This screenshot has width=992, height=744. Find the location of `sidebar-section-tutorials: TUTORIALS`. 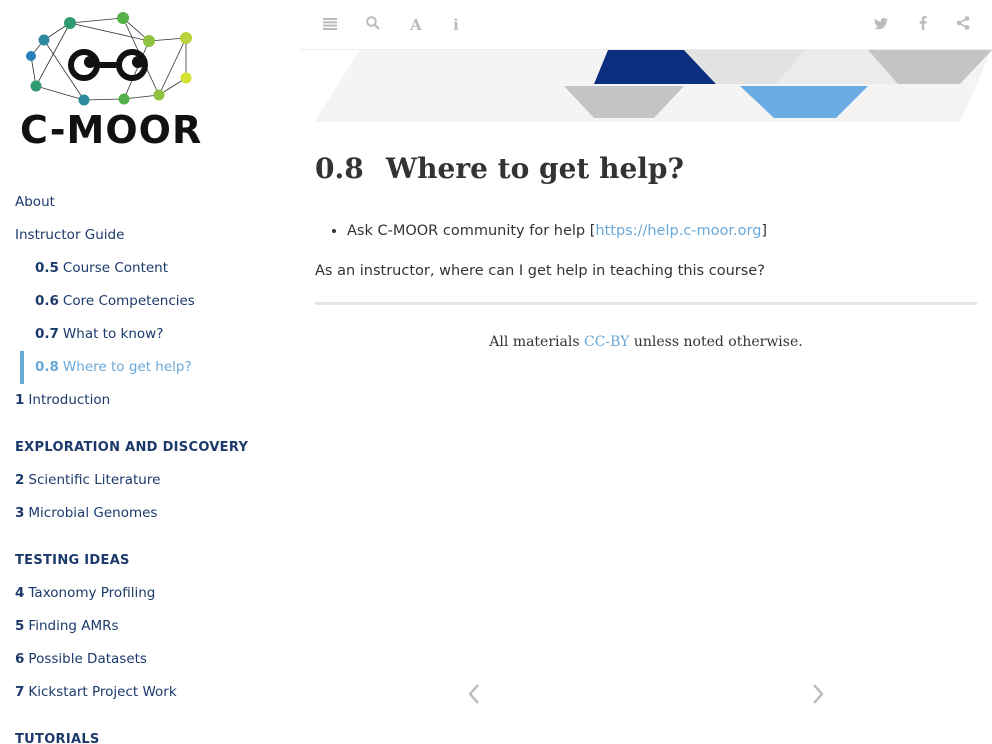

sidebar-section-tutorials: TUTORIALS is located at coordinates (57, 738).